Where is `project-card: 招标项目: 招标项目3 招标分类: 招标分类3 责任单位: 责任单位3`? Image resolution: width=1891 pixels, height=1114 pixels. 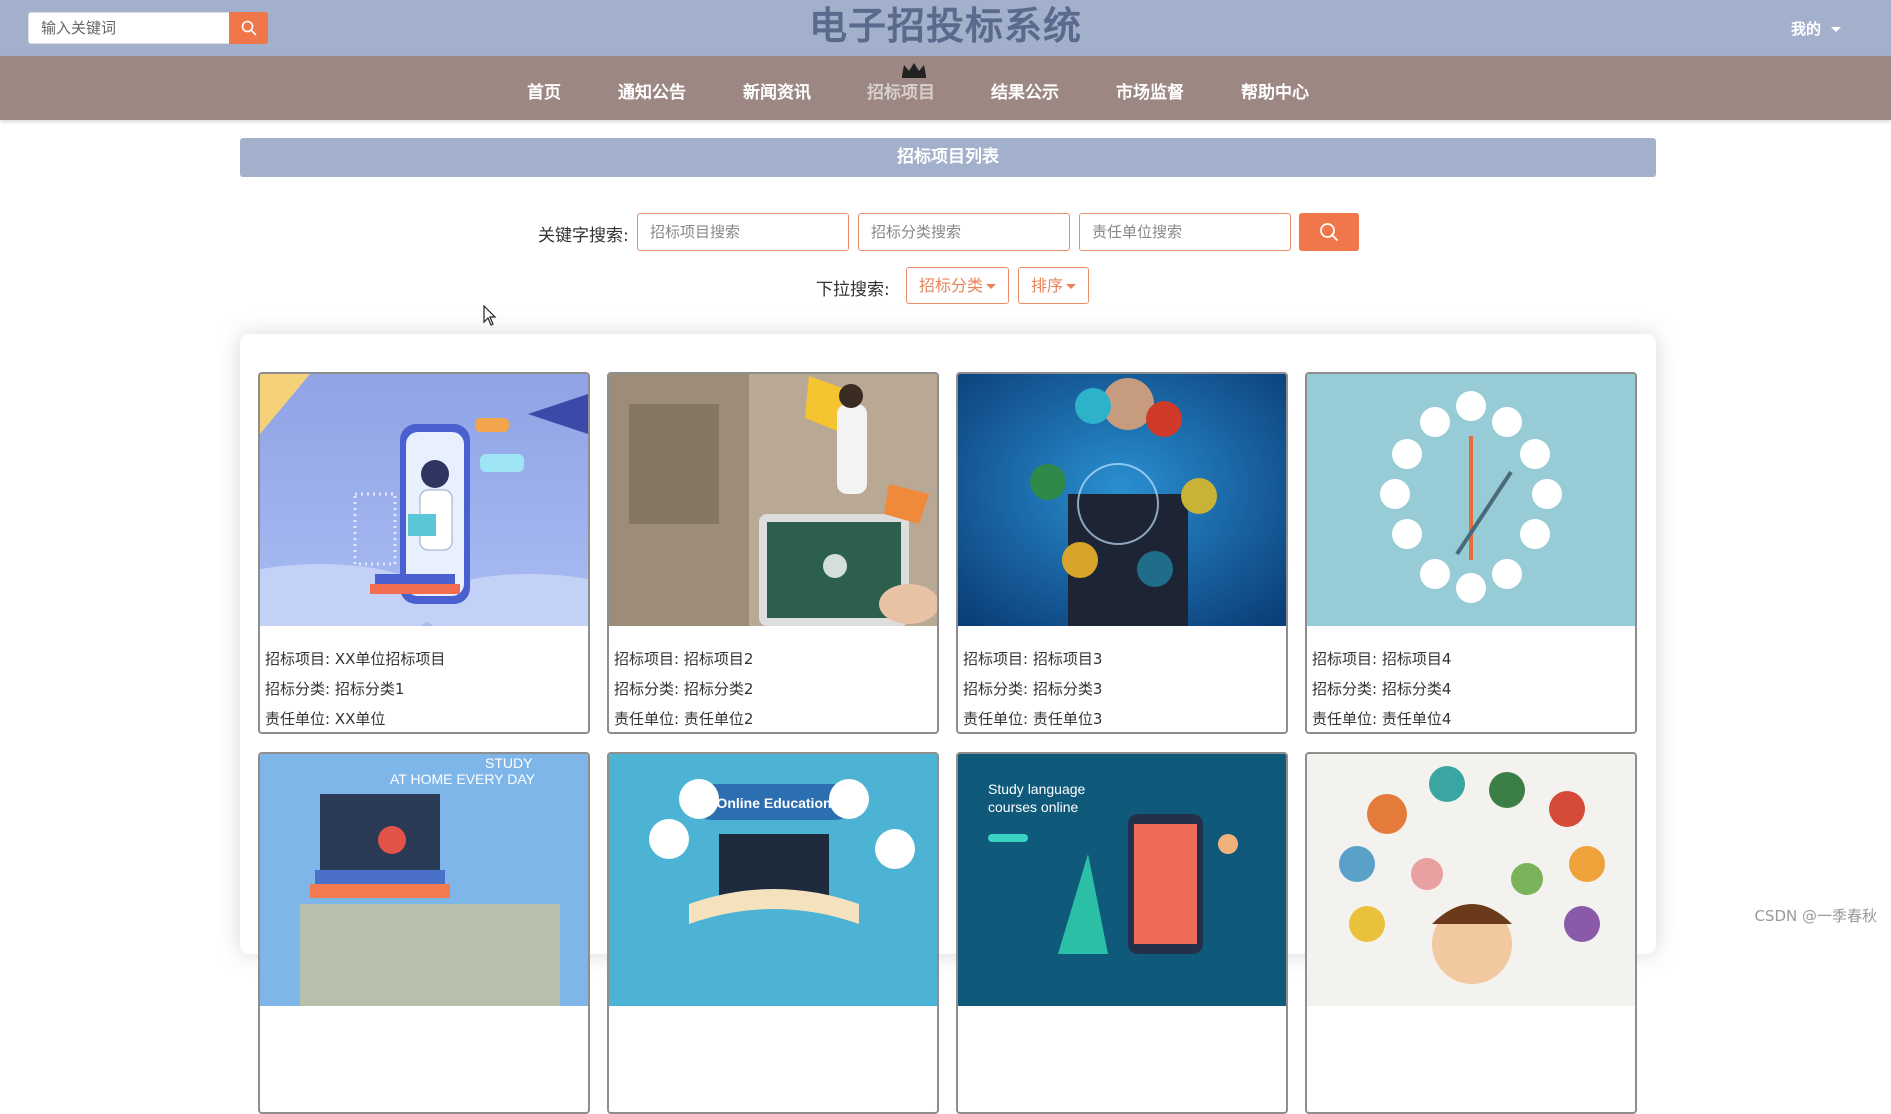 project-card: 招标项目: 招标项目3 招标分类: 招标分类3 责任单位: 责任单位3 is located at coordinates (1122, 553).